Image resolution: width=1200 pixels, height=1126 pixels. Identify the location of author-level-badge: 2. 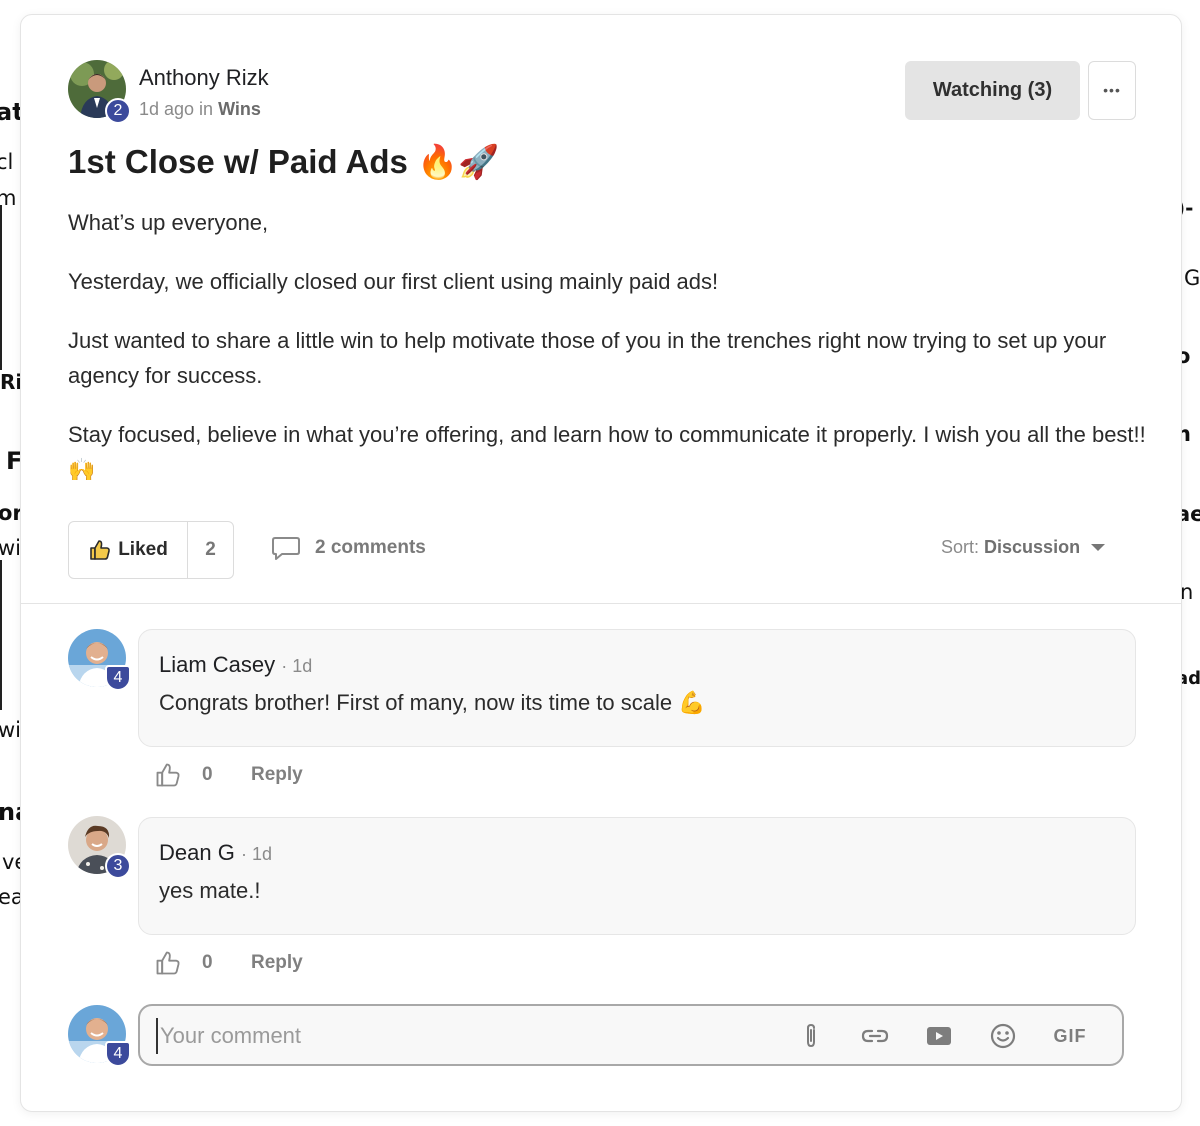
(118, 111).